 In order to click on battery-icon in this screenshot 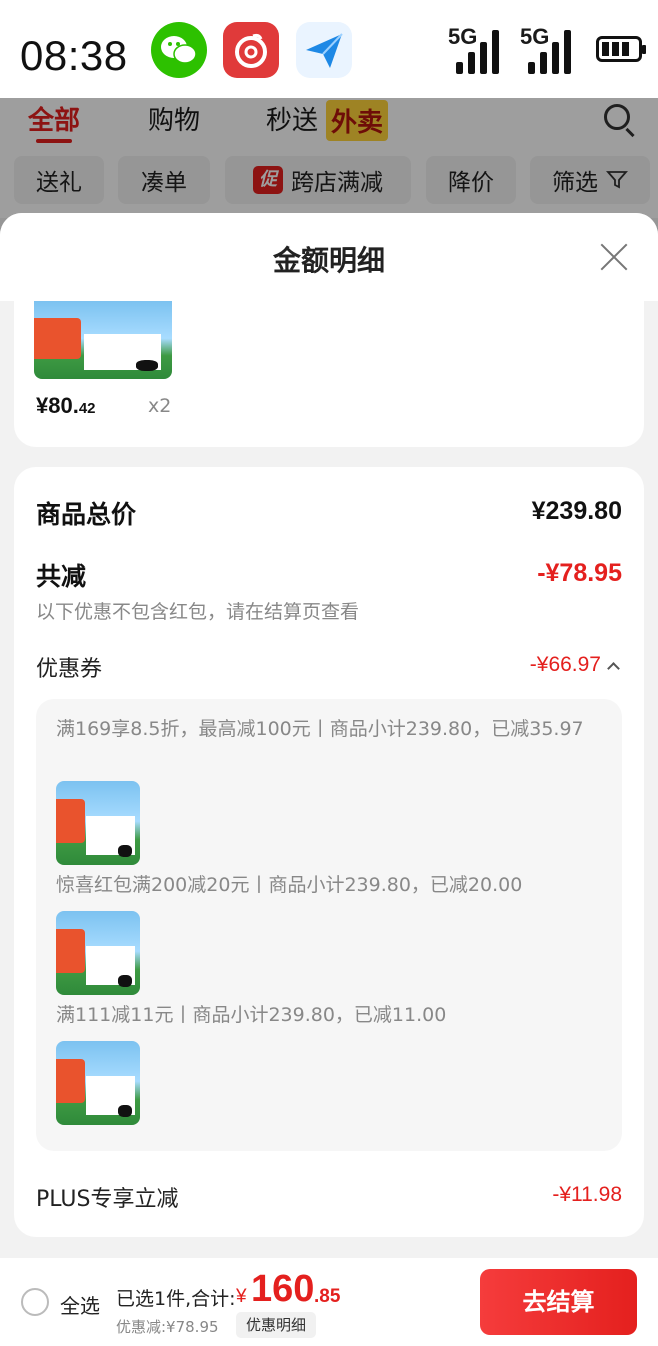, I will do `click(621, 49)`.